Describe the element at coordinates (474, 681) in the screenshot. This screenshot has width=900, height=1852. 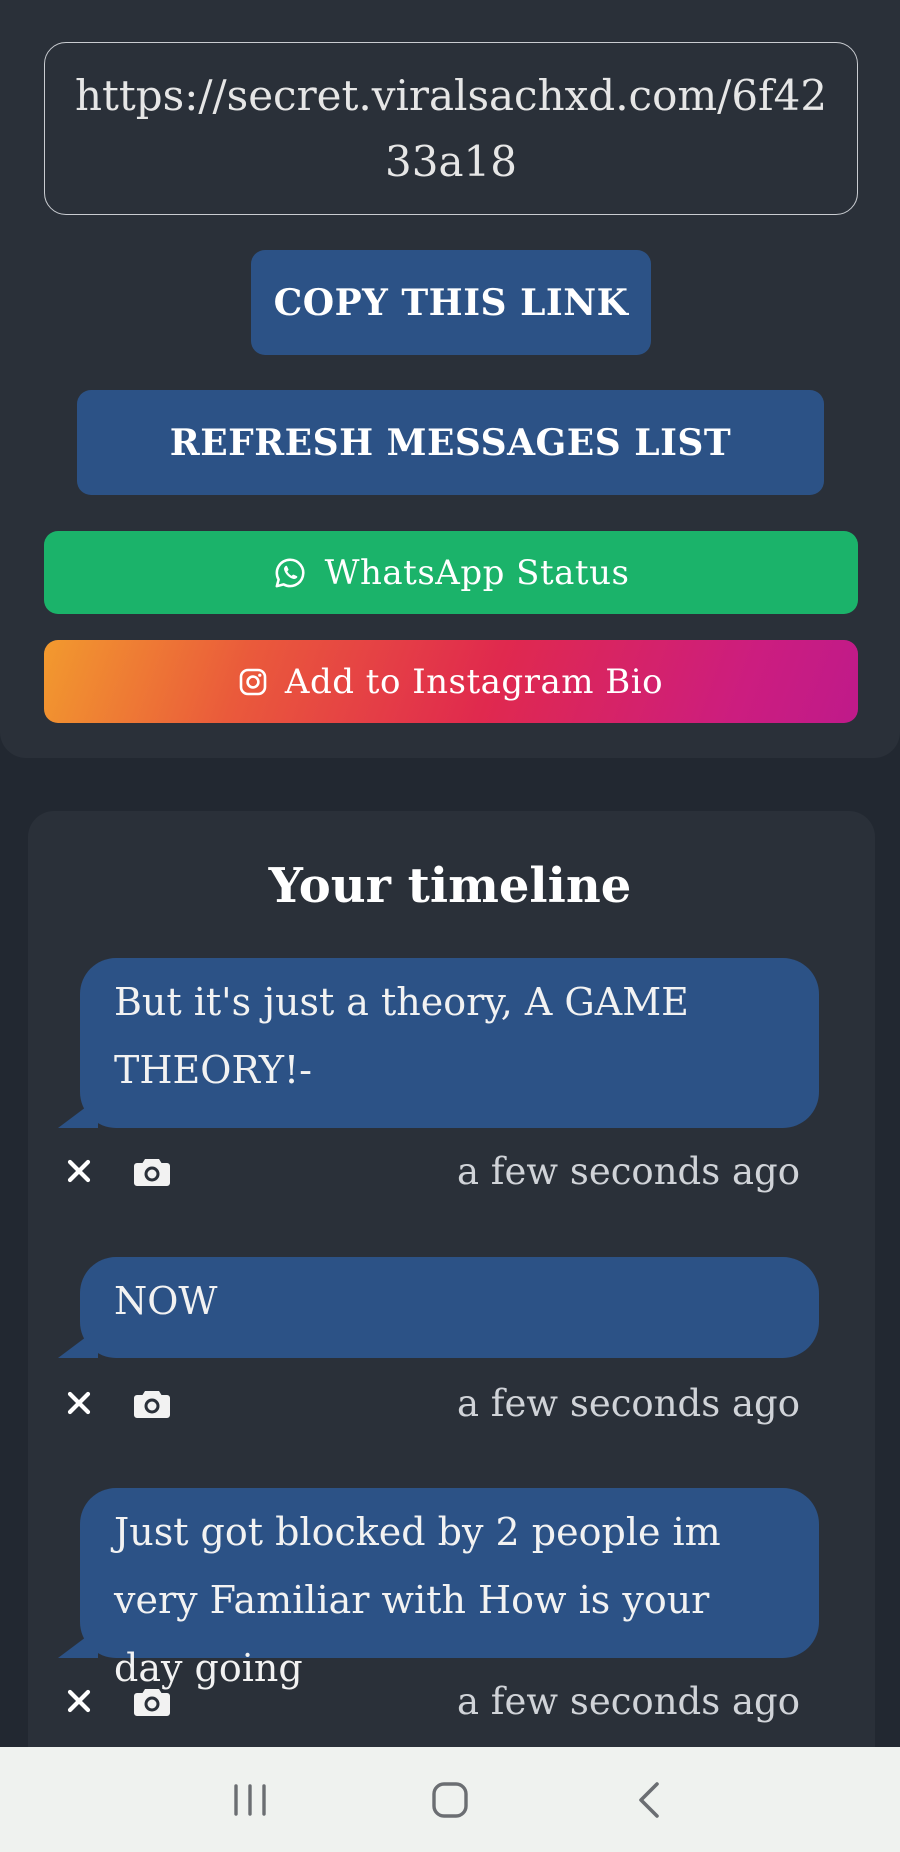
I see `instagram-bio-label: Add to Instagram Bio` at that location.